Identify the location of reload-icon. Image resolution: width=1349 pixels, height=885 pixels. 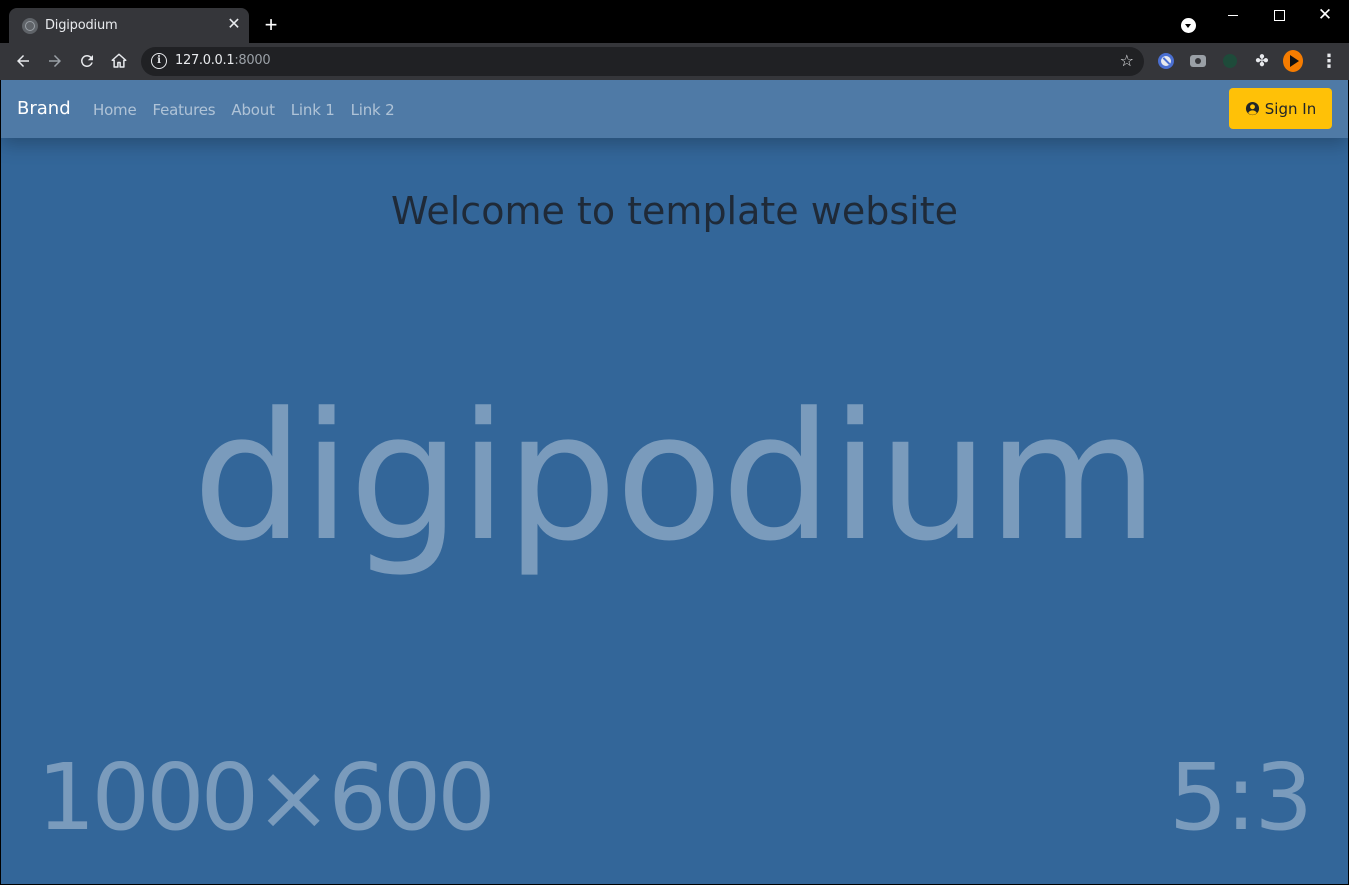
(87, 61).